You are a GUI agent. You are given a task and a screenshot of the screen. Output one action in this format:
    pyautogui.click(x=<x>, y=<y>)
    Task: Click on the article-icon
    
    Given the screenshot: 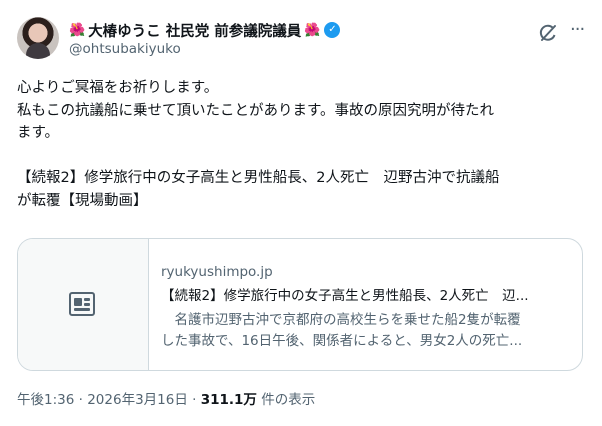 What is the action you would take?
    pyautogui.click(x=82, y=304)
    